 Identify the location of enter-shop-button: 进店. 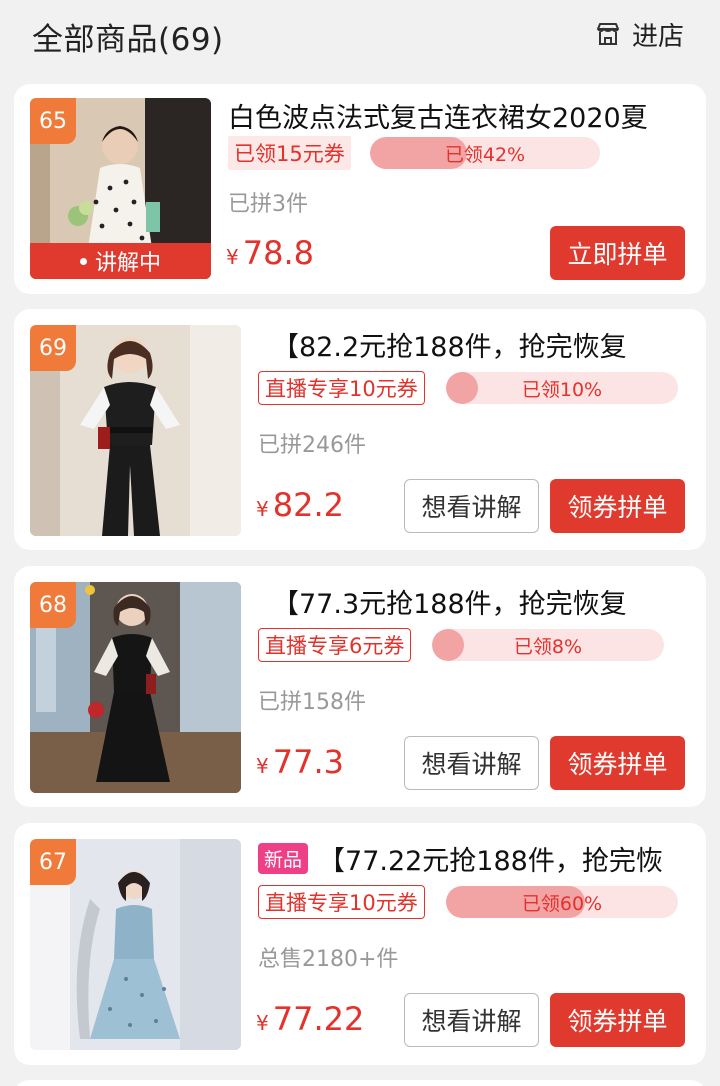
(639, 34).